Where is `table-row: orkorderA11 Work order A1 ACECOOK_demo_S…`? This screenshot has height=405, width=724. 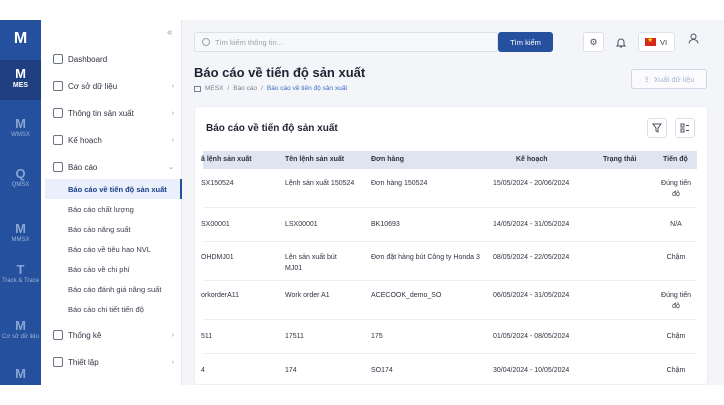 table-row: orkorderA11 Work order A1 ACECOOK_demo_S… is located at coordinates (449, 301).